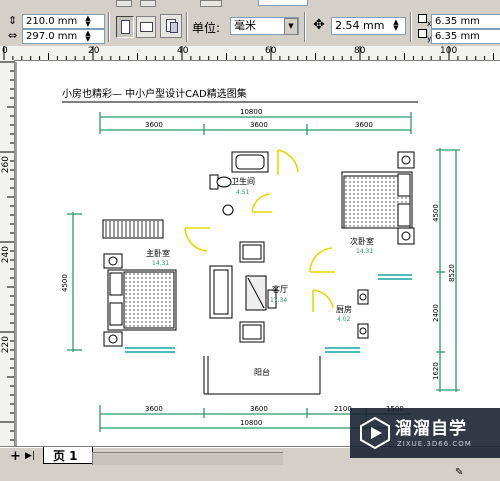  What do you see at coordinates (436, 313) in the screenshot?
I see `dim-right-2: 2400` at bounding box center [436, 313].